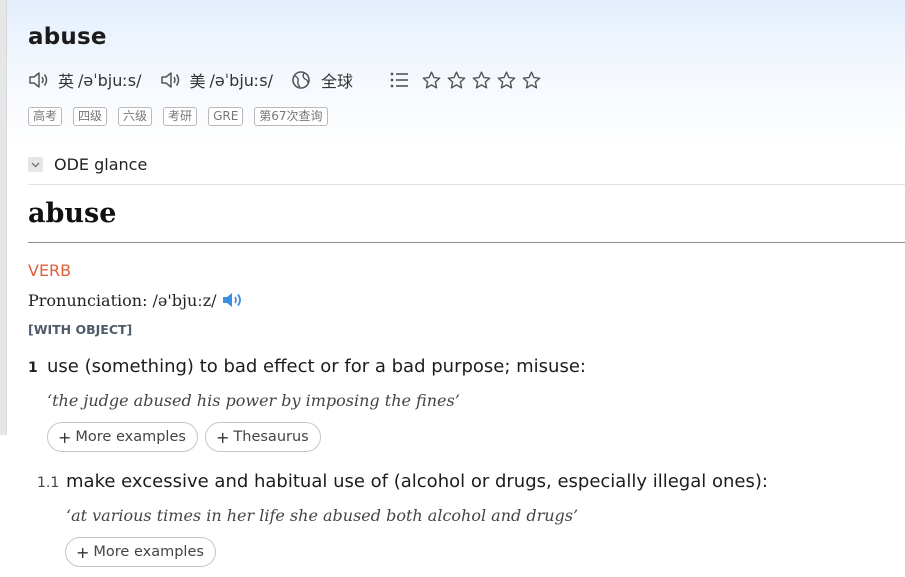 The image size is (905, 577). Describe the element at coordinates (35, 164) in the screenshot. I see `chevron-down-icon` at that location.